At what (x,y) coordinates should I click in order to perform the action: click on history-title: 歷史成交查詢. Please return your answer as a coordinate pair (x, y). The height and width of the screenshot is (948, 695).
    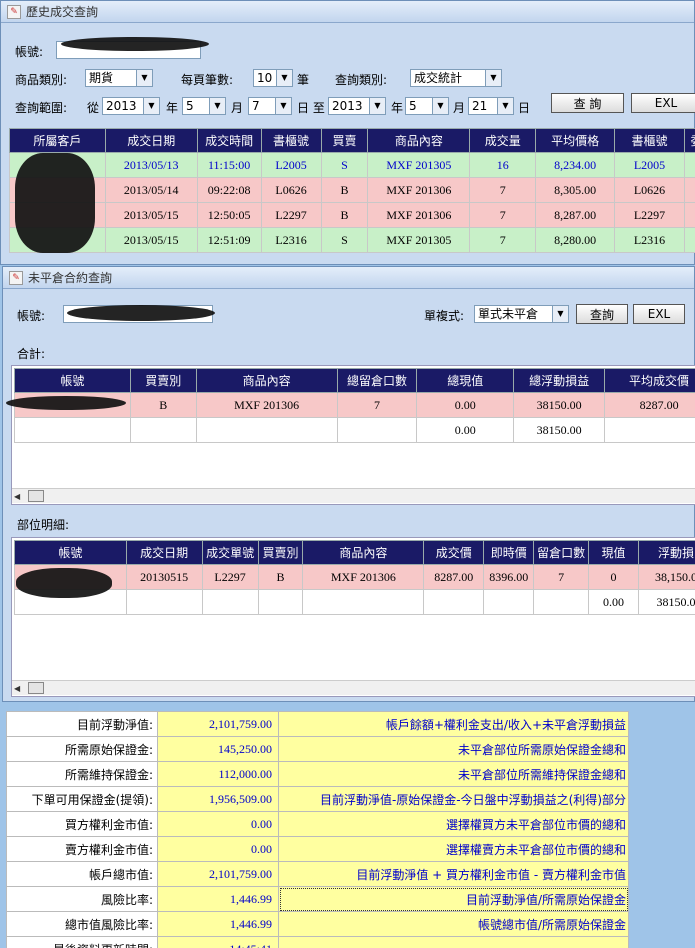
    Looking at the image, I should click on (62, 12).